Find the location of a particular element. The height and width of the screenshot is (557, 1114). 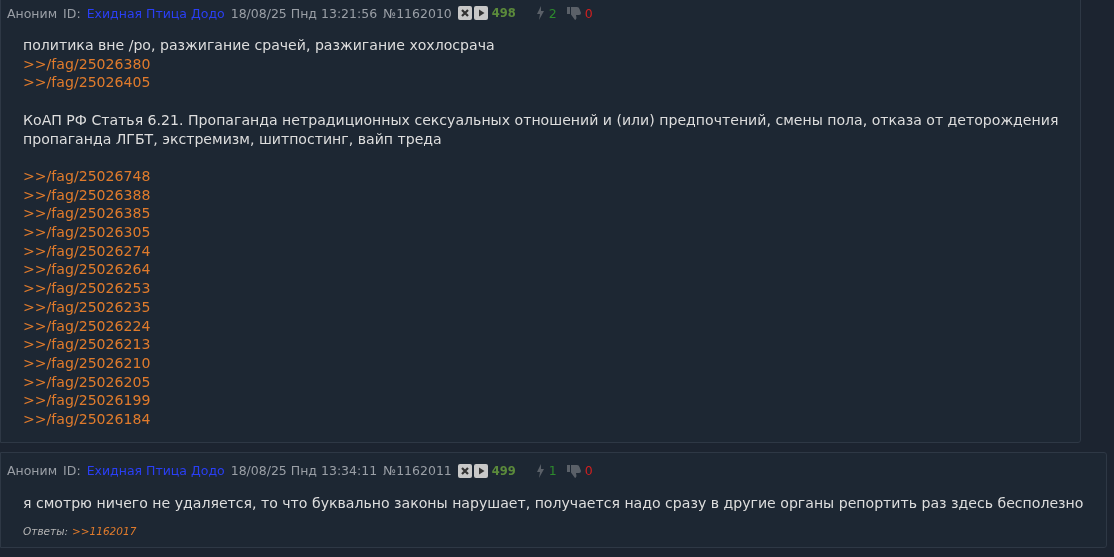

post-date: 18/08/25 Пнд 13:34:11 is located at coordinates (304, 471).